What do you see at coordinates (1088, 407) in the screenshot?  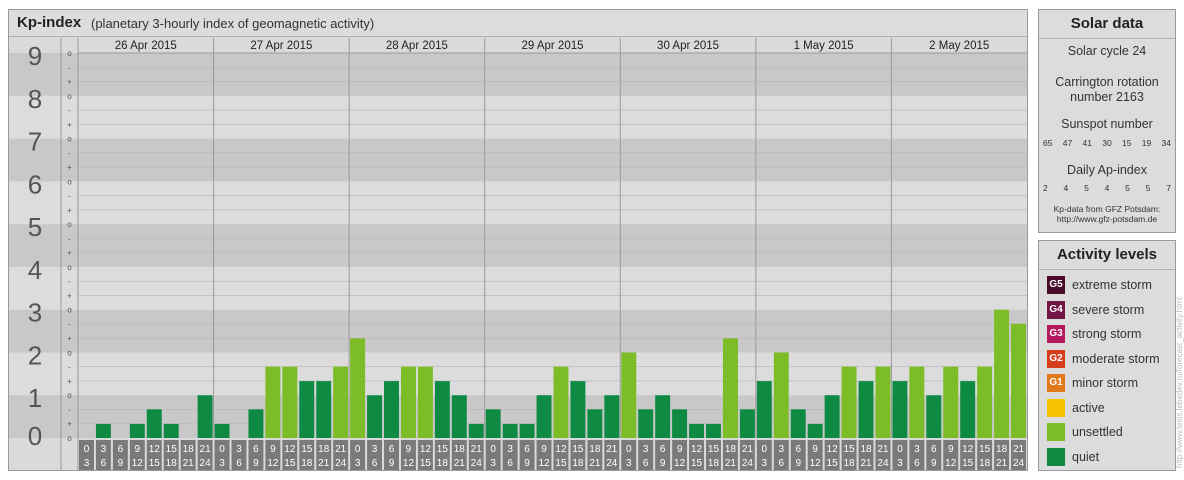 I see `activity-level-label: active` at bounding box center [1088, 407].